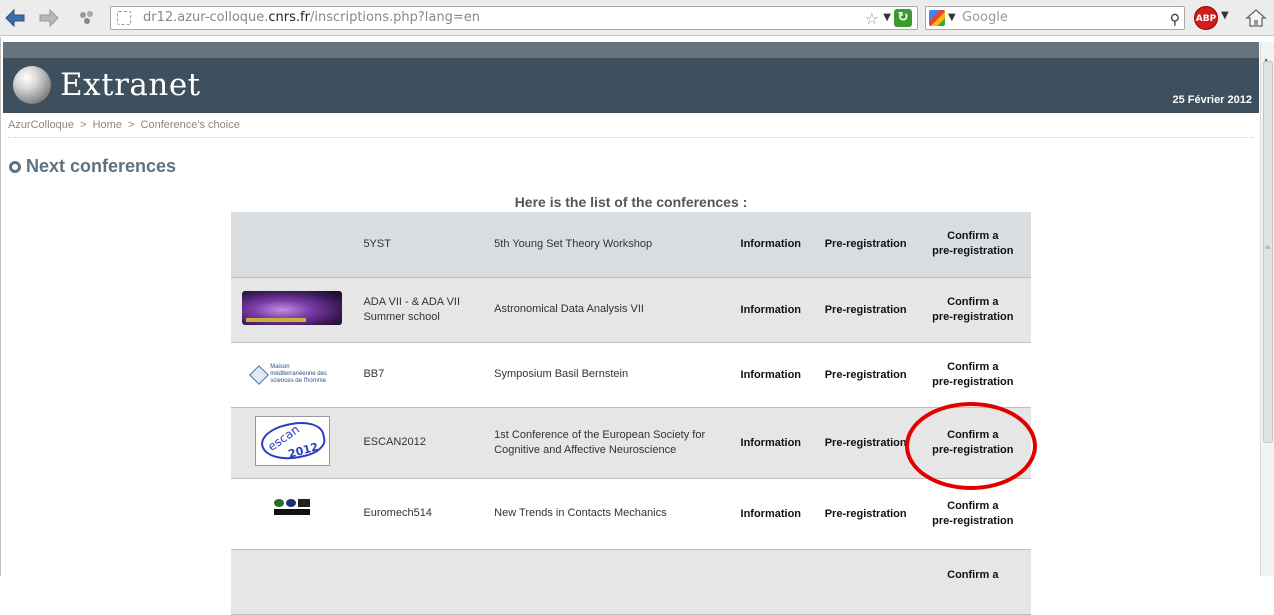  Describe the element at coordinates (1268, 252) in the screenshot. I see `scrollbar-thumb` at that location.